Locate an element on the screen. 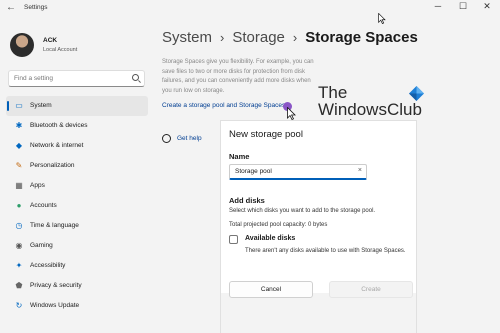  available-disks-label: Available disks is located at coordinates (270, 238).